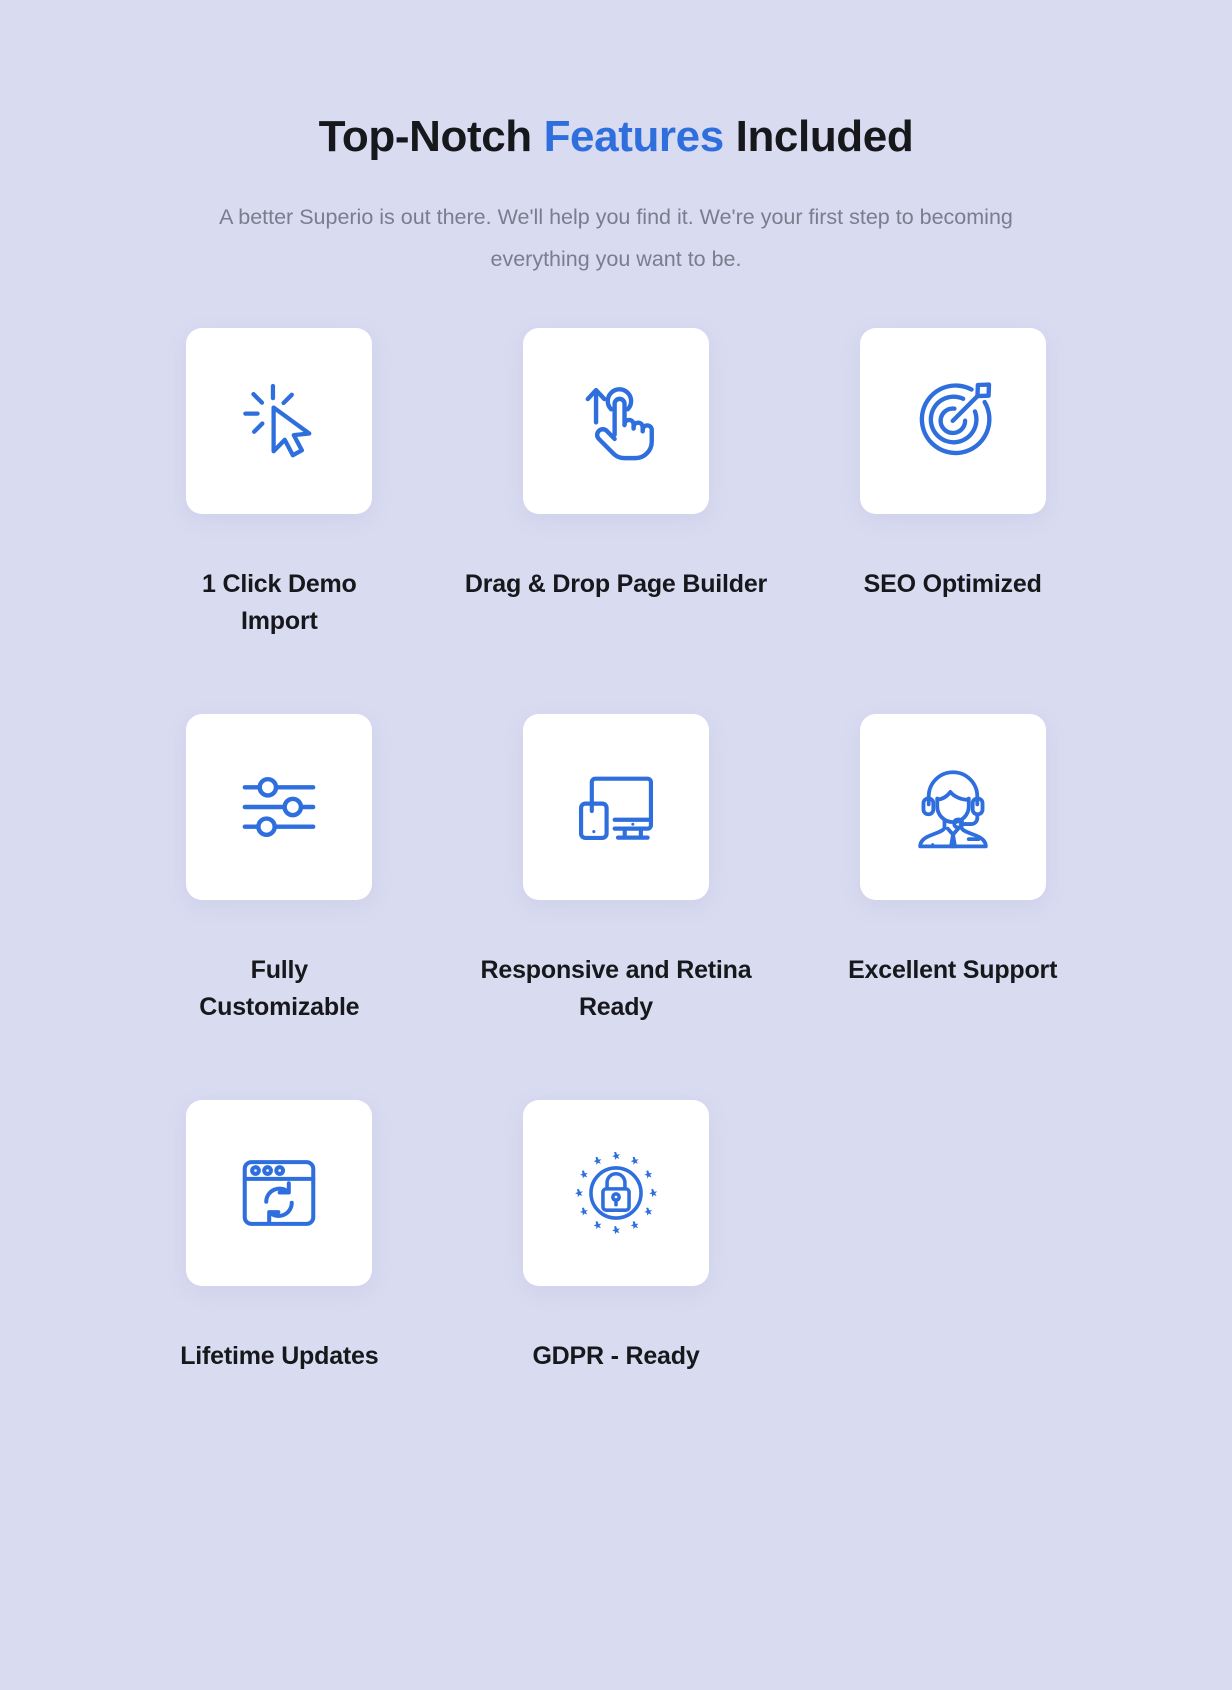  What do you see at coordinates (279, 602) in the screenshot?
I see `feature-label: 1 Click Demo Import` at bounding box center [279, 602].